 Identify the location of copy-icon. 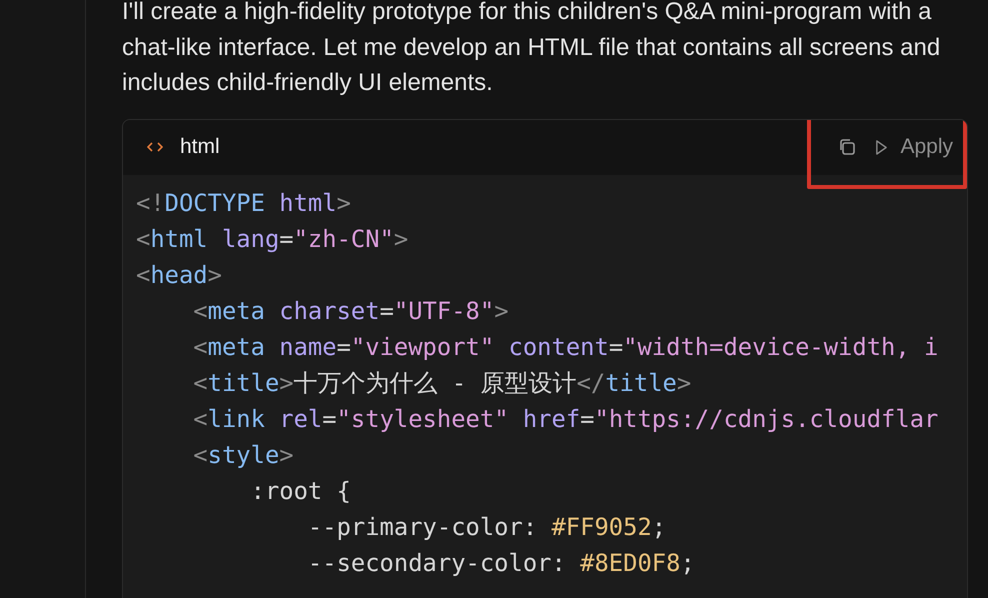
(847, 147).